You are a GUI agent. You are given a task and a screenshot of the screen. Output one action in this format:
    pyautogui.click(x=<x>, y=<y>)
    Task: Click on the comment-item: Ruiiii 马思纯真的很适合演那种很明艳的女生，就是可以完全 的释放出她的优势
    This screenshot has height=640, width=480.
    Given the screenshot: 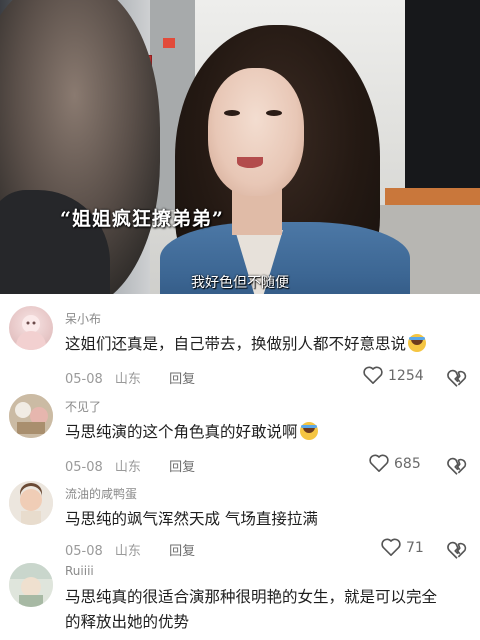 What is the action you would take?
    pyautogui.click(x=240, y=599)
    